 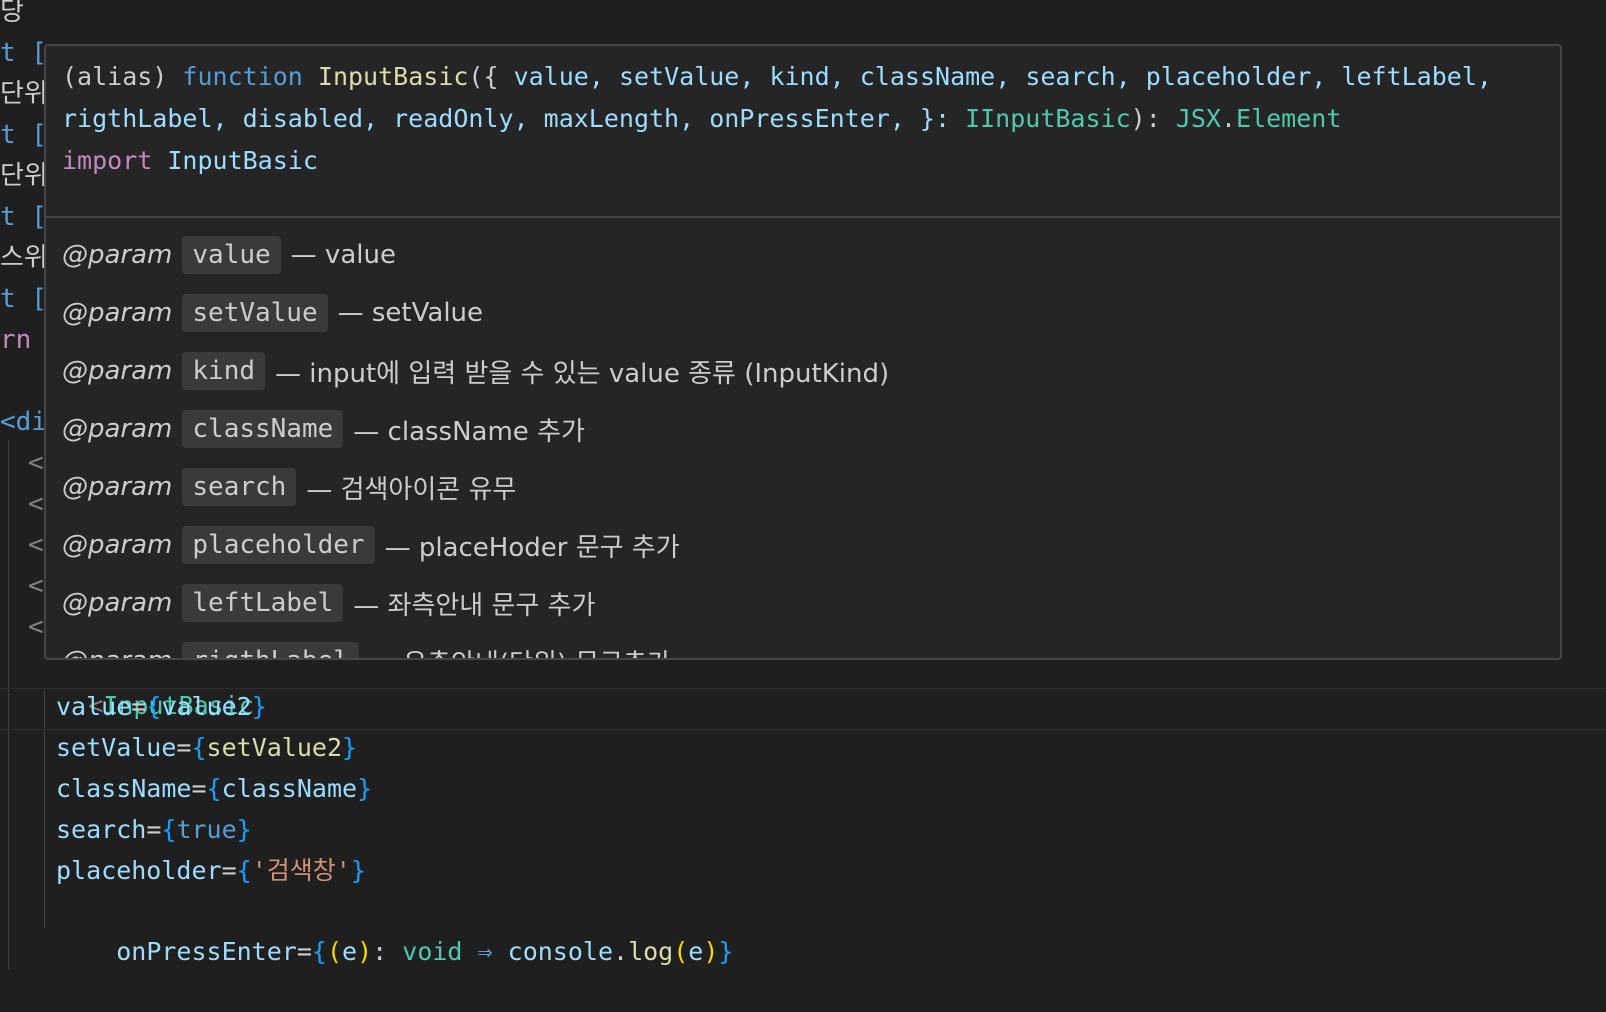 I want to click on prop-name: placeholder, so click(x=139, y=870).